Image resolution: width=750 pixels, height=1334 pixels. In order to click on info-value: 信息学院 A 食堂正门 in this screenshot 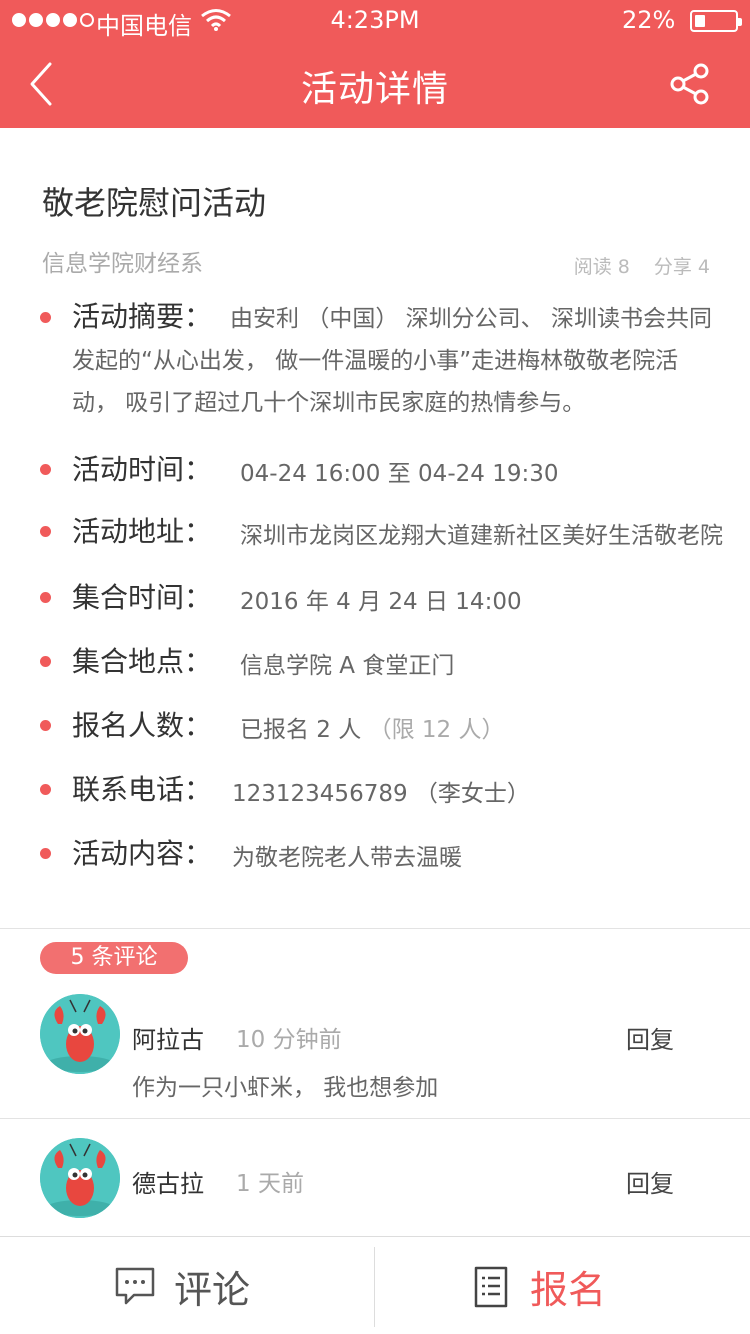, I will do `click(347, 666)`.